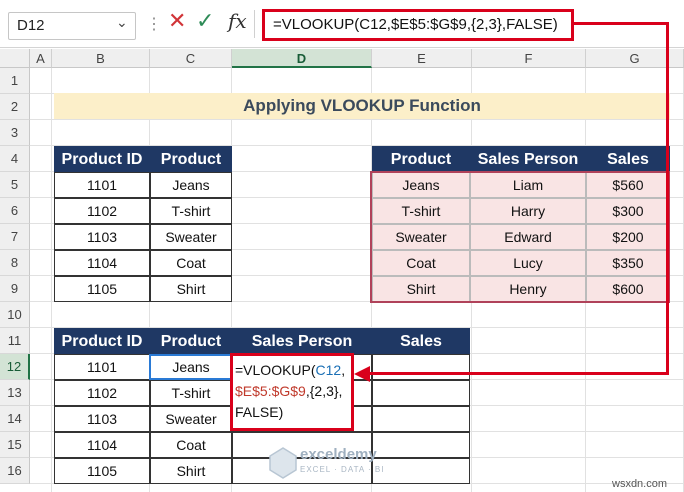 Image resolution: width=684 pixels, height=492 pixels. What do you see at coordinates (519, 373) in the screenshot?
I see `arrow-line-bottom` at bounding box center [519, 373].